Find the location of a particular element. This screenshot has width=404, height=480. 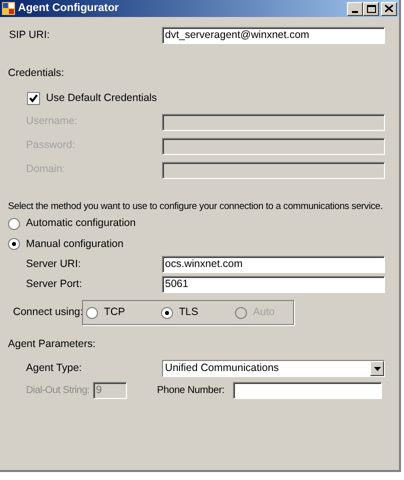

input-field: 5061 is located at coordinates (273, 285).